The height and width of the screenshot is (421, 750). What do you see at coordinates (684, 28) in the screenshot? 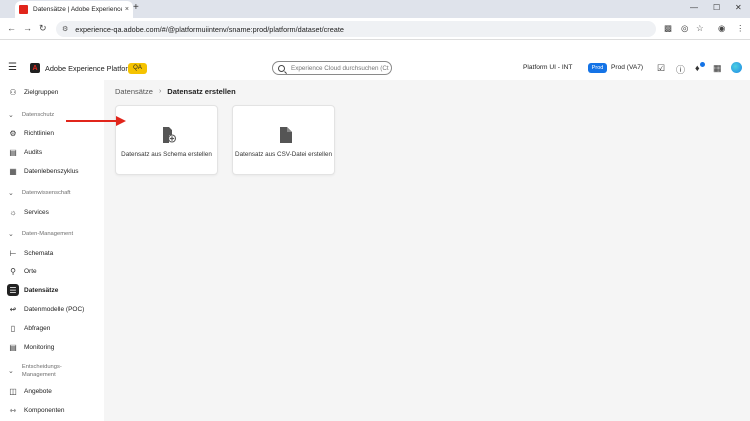
I see `eye-off-icon: ◎` at bounding box center [684, 28].